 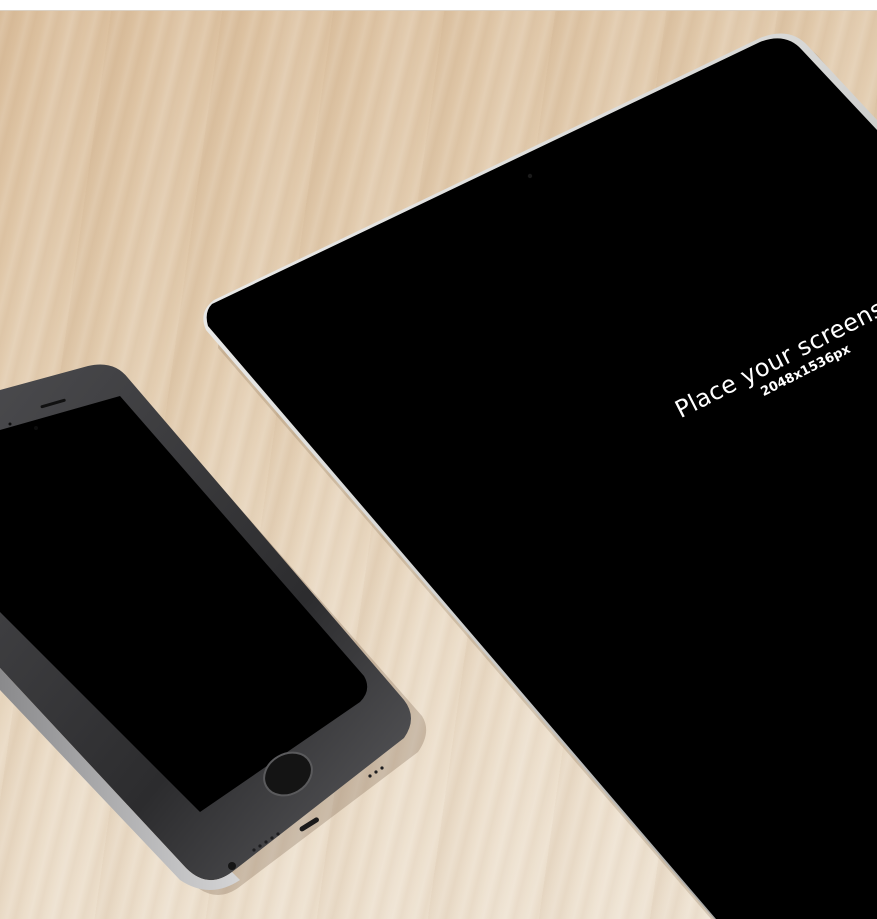 I want to click on phone-sensor-icon, so click(x=10, y=424).